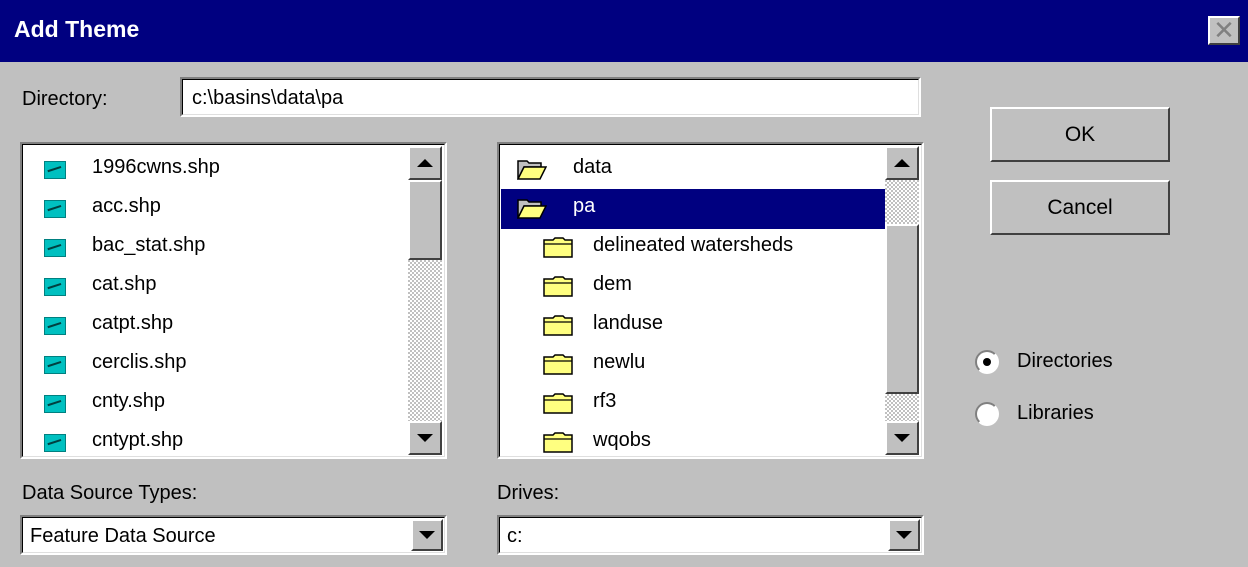 Image resolution: width=1248 pixels, height=567 pixels. Describe the element at coordinates (216, 404) in the screenshot. I see `list-item: cnty.shp` at that location.